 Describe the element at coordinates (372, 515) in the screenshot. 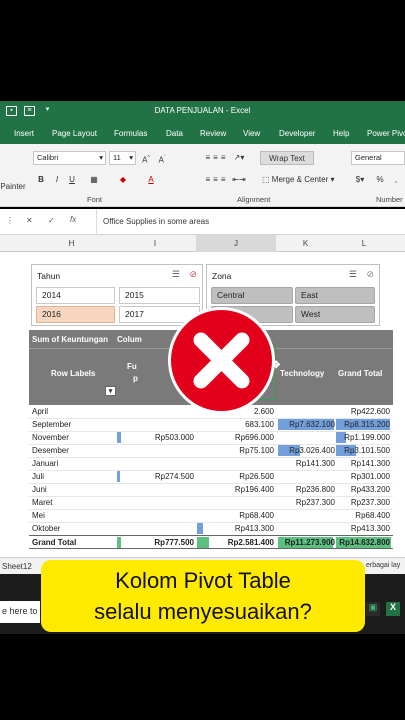

I see `cell-l: Rp68.400` at that location.